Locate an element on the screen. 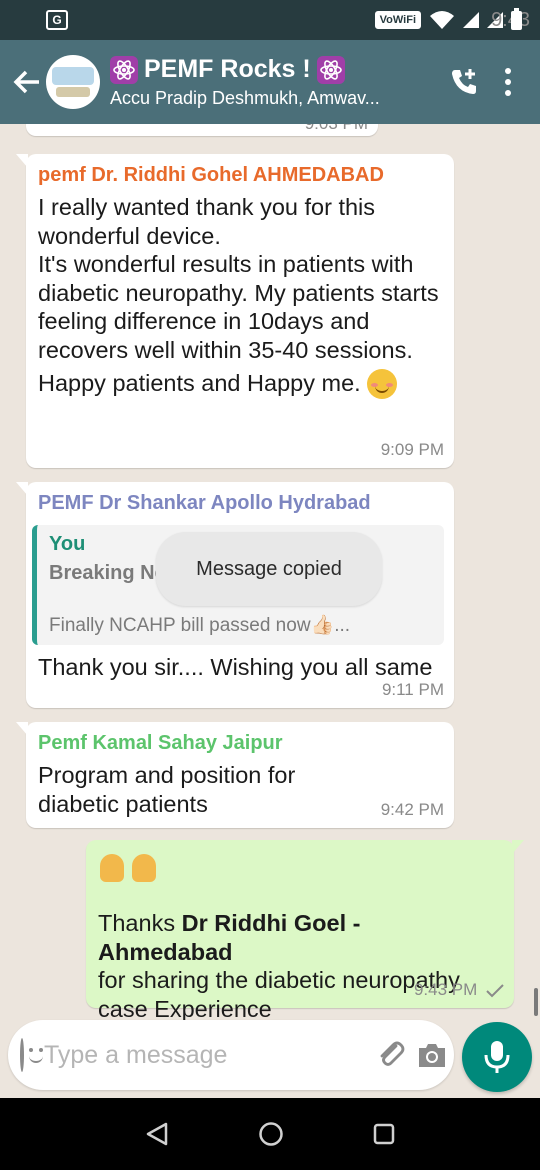  add-call-button is located at coordinates (464, 82).